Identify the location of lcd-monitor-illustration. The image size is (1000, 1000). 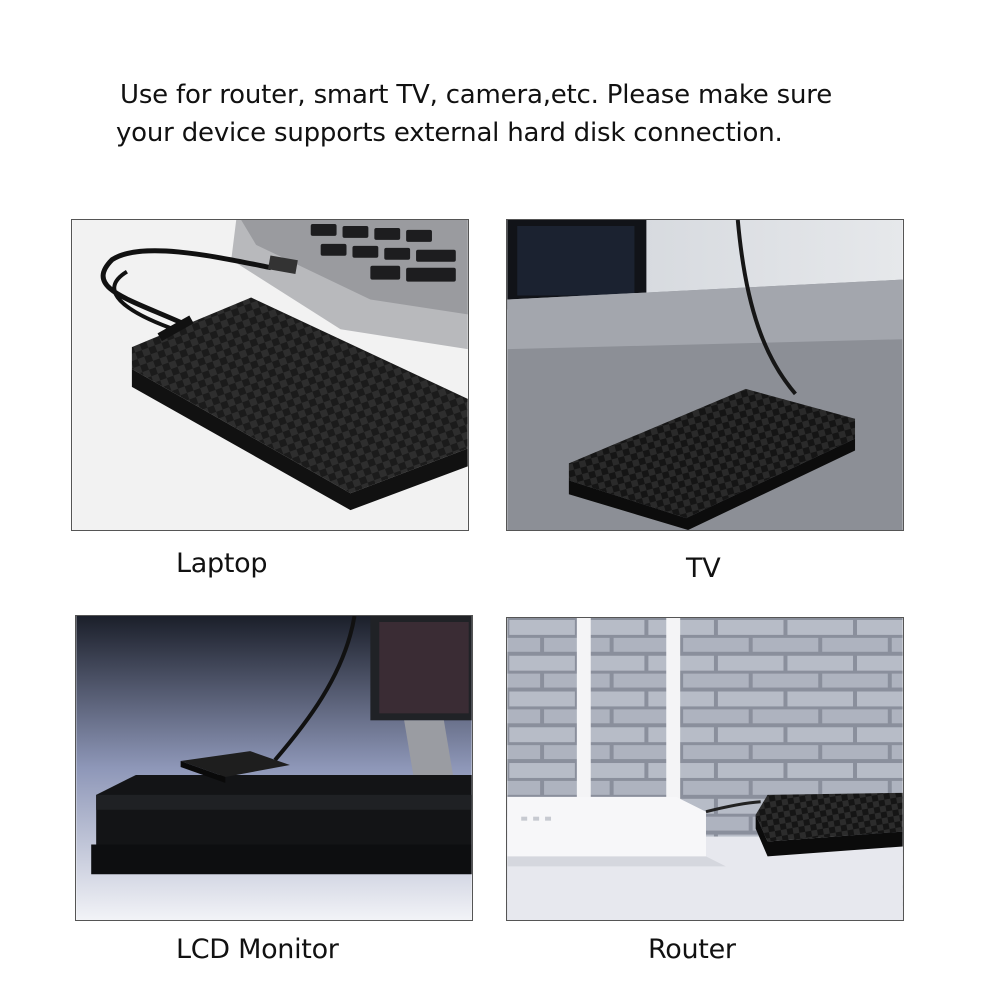
(274, 768).